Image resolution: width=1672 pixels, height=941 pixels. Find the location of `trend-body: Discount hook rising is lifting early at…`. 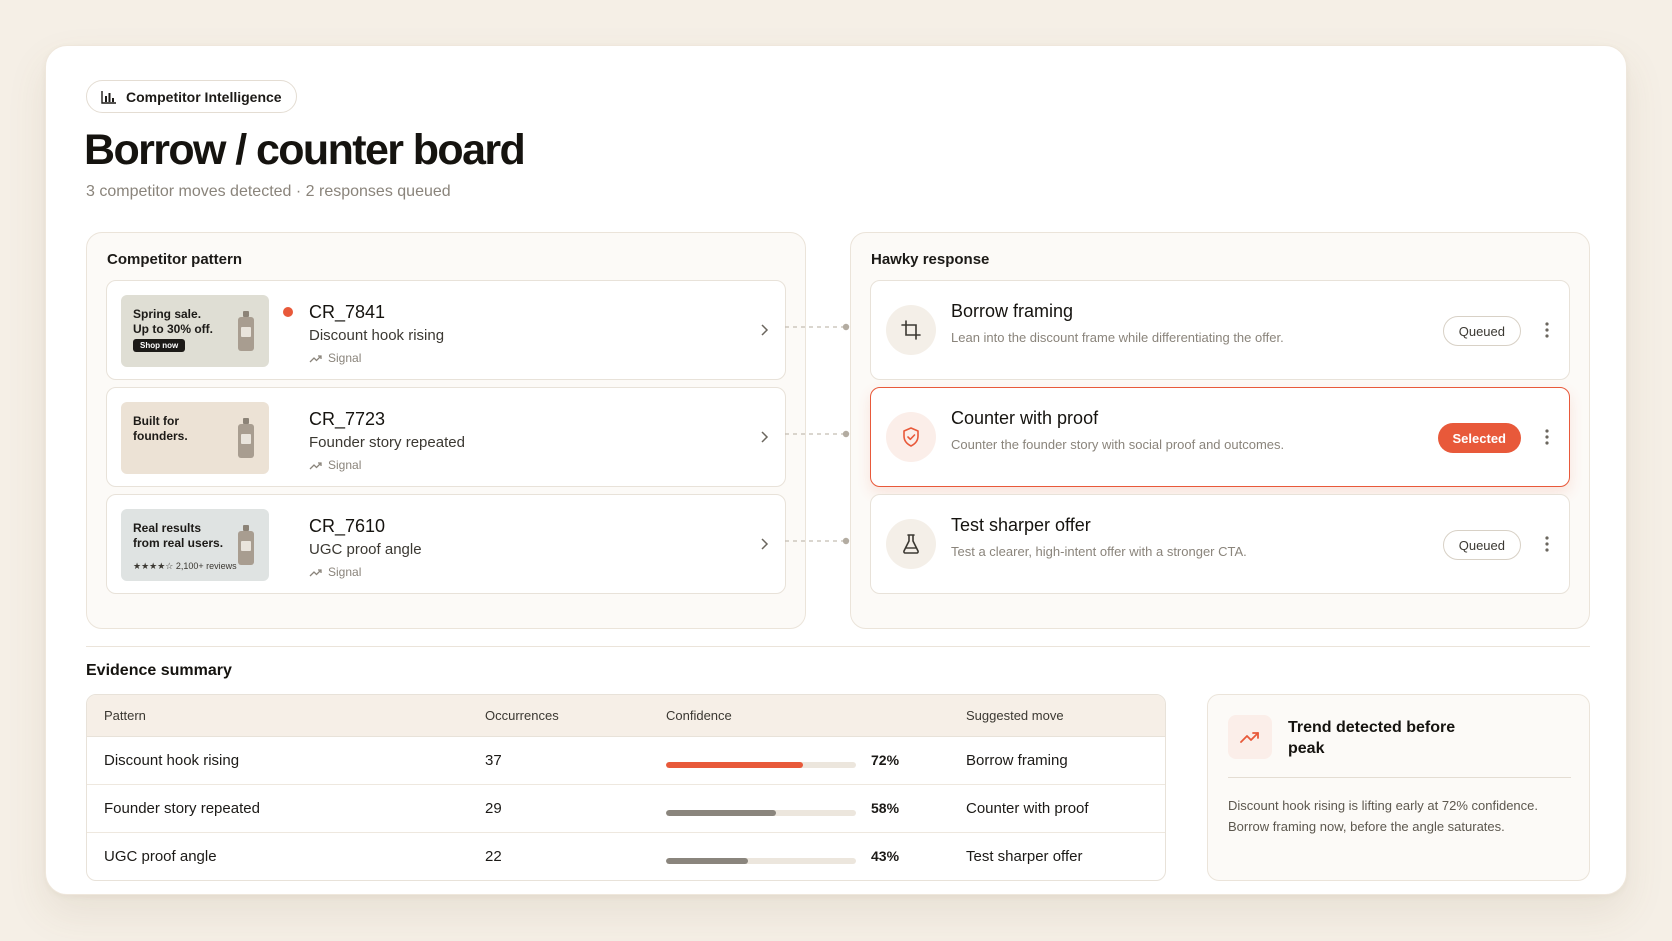

trend-body: Discount hook rising is lifting early at… is located at coordinates (1383, 816).